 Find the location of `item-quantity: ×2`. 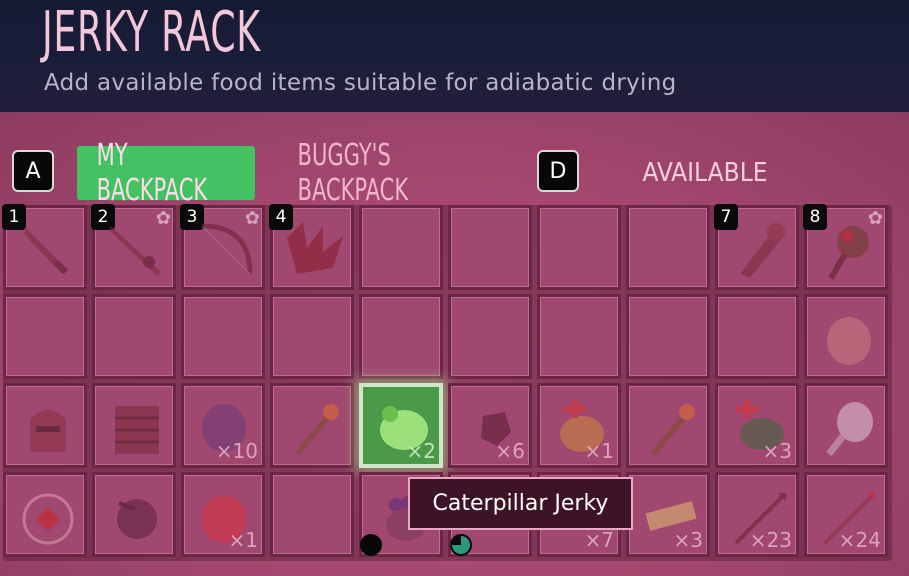

item-quantity: ×2 is located at coordinates (421, 451).